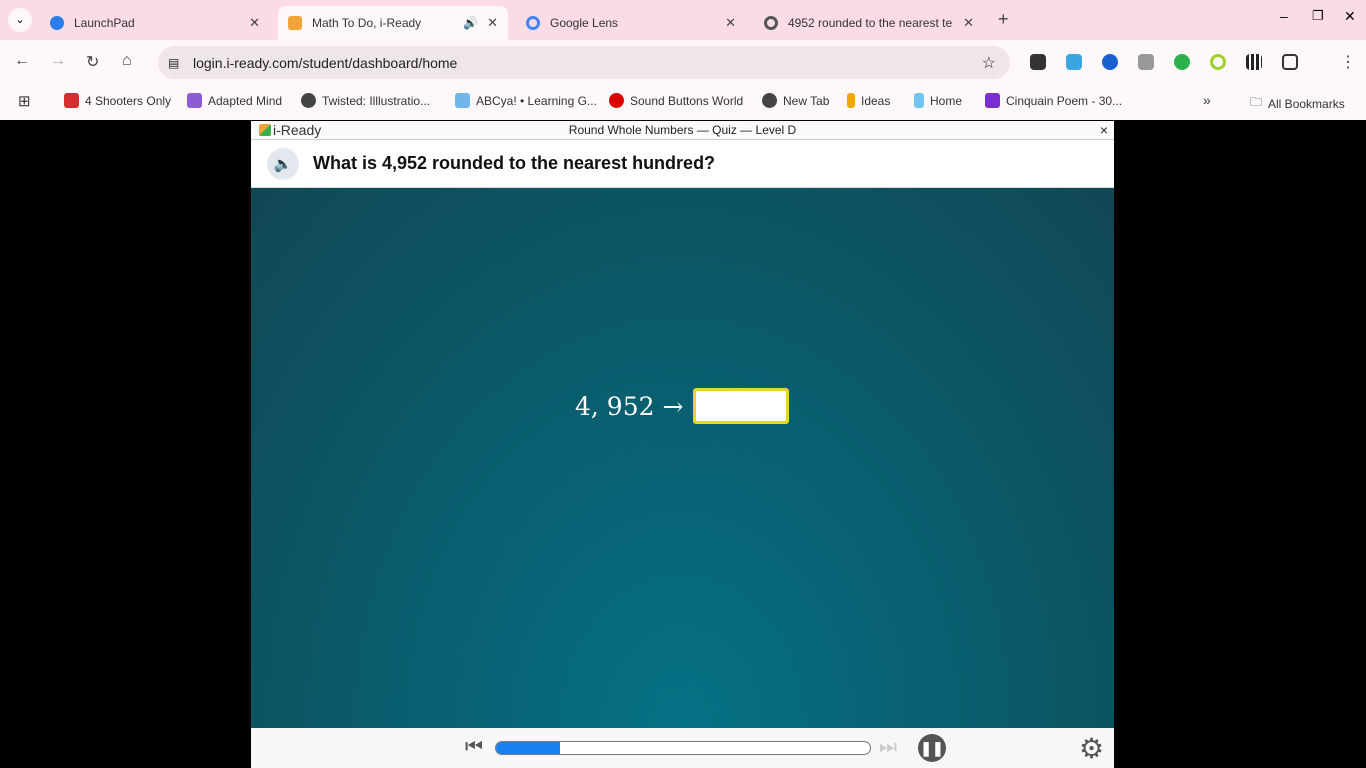 The image size is (1366, 768). I want to click on bookmark-label: 4 Shooters Only, so click(128, 100).